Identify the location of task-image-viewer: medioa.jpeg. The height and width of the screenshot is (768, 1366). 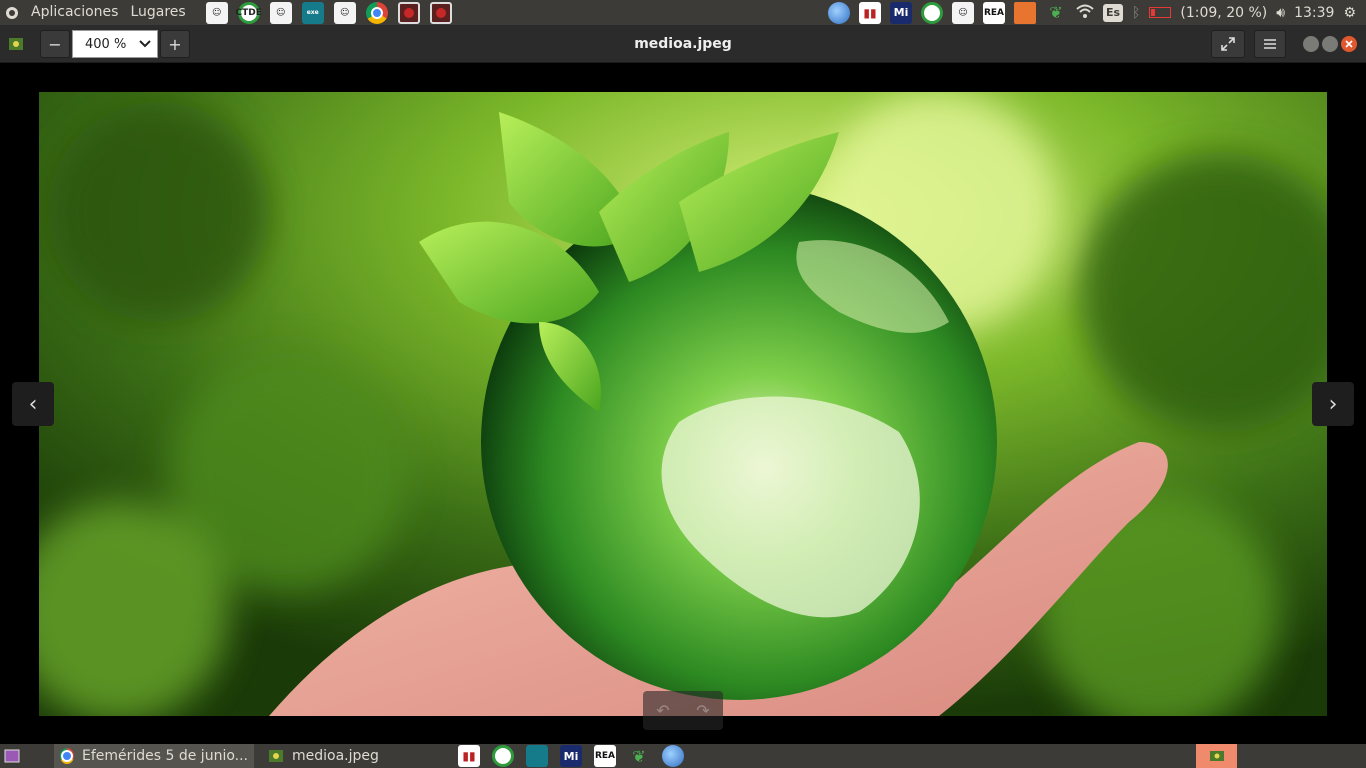
(323, 756).